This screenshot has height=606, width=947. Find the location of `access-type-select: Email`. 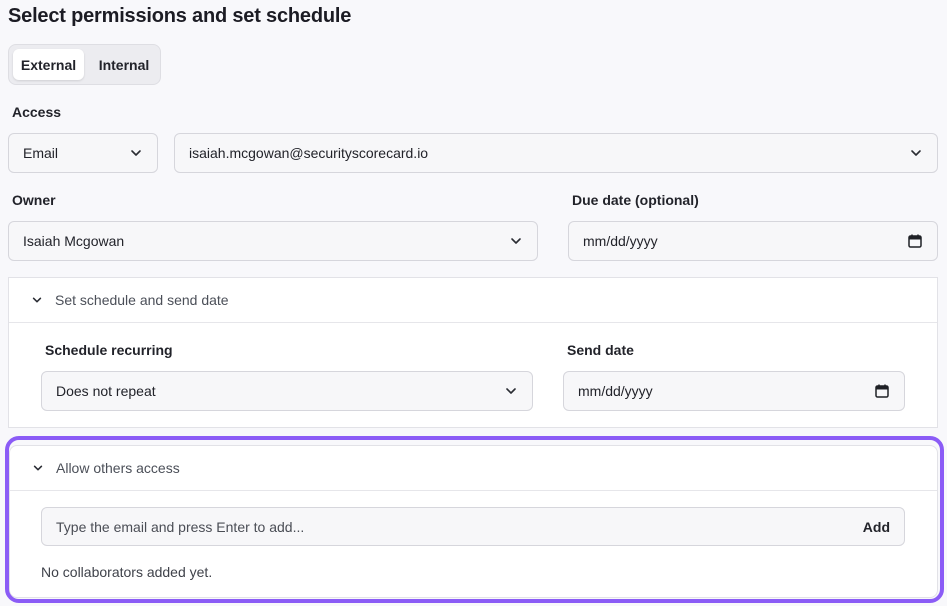

access-type-select: Email is located at coordinates (83, 153).